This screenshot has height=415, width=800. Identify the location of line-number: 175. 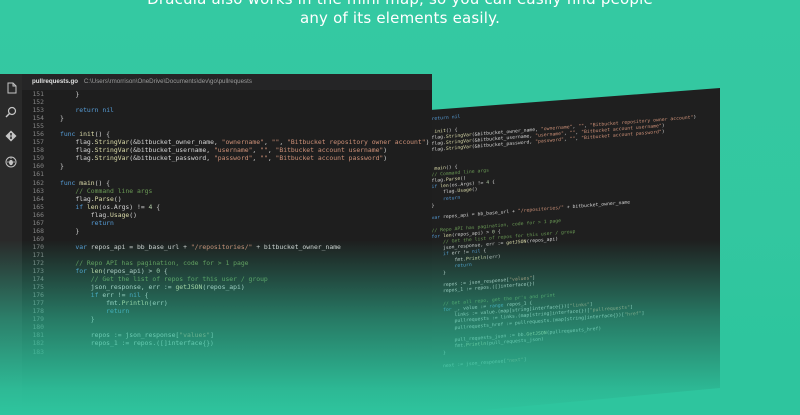
(38, 287).